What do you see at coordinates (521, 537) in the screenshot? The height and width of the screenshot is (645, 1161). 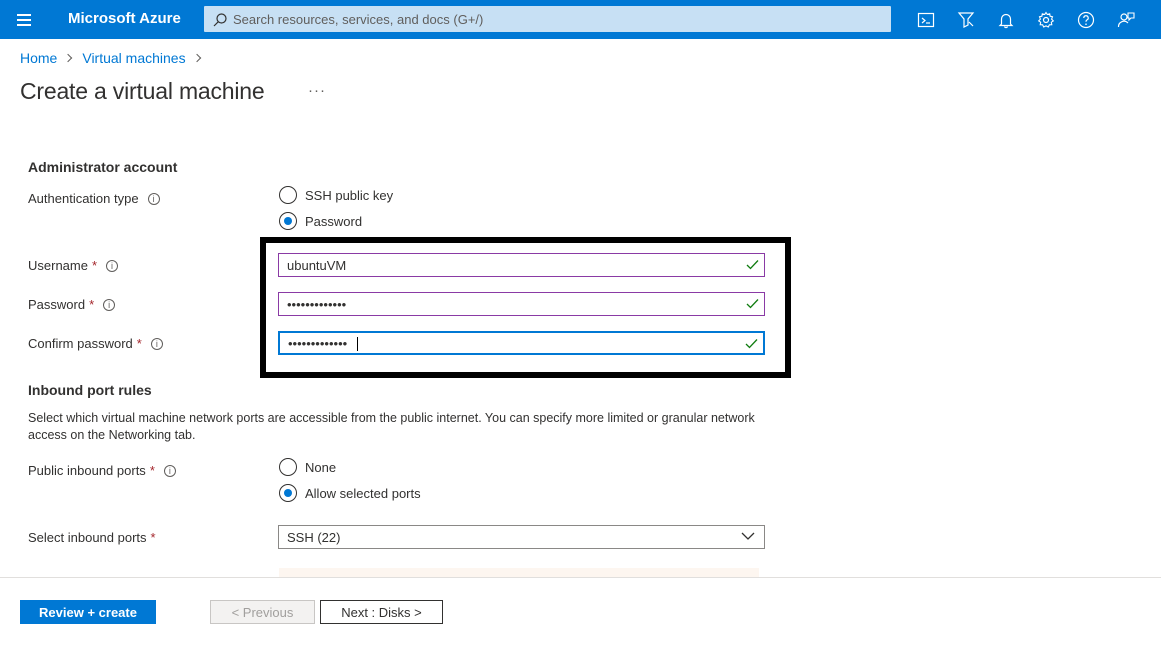 I see `inbound-ports-dropdown: SSH (22)` at bounding box center [521, 537].